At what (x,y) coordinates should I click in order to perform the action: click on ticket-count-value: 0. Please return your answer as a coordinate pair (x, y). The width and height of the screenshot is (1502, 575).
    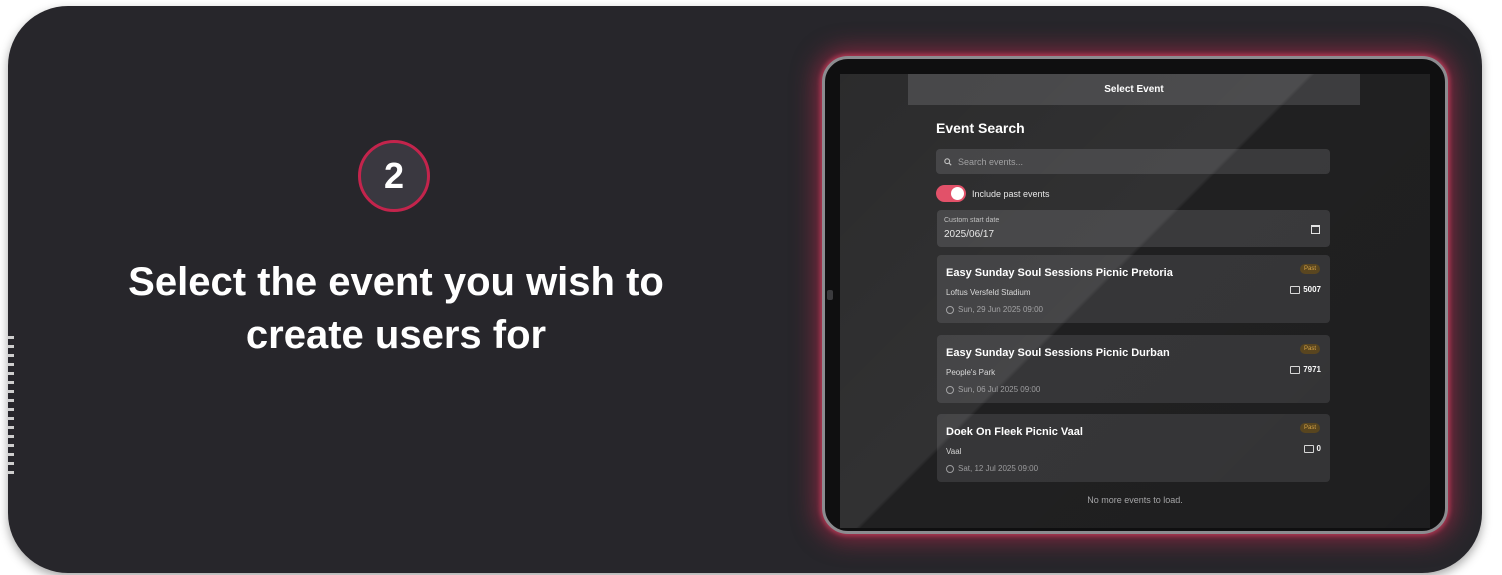
    Looking at the image, I should click on (1318, 448).